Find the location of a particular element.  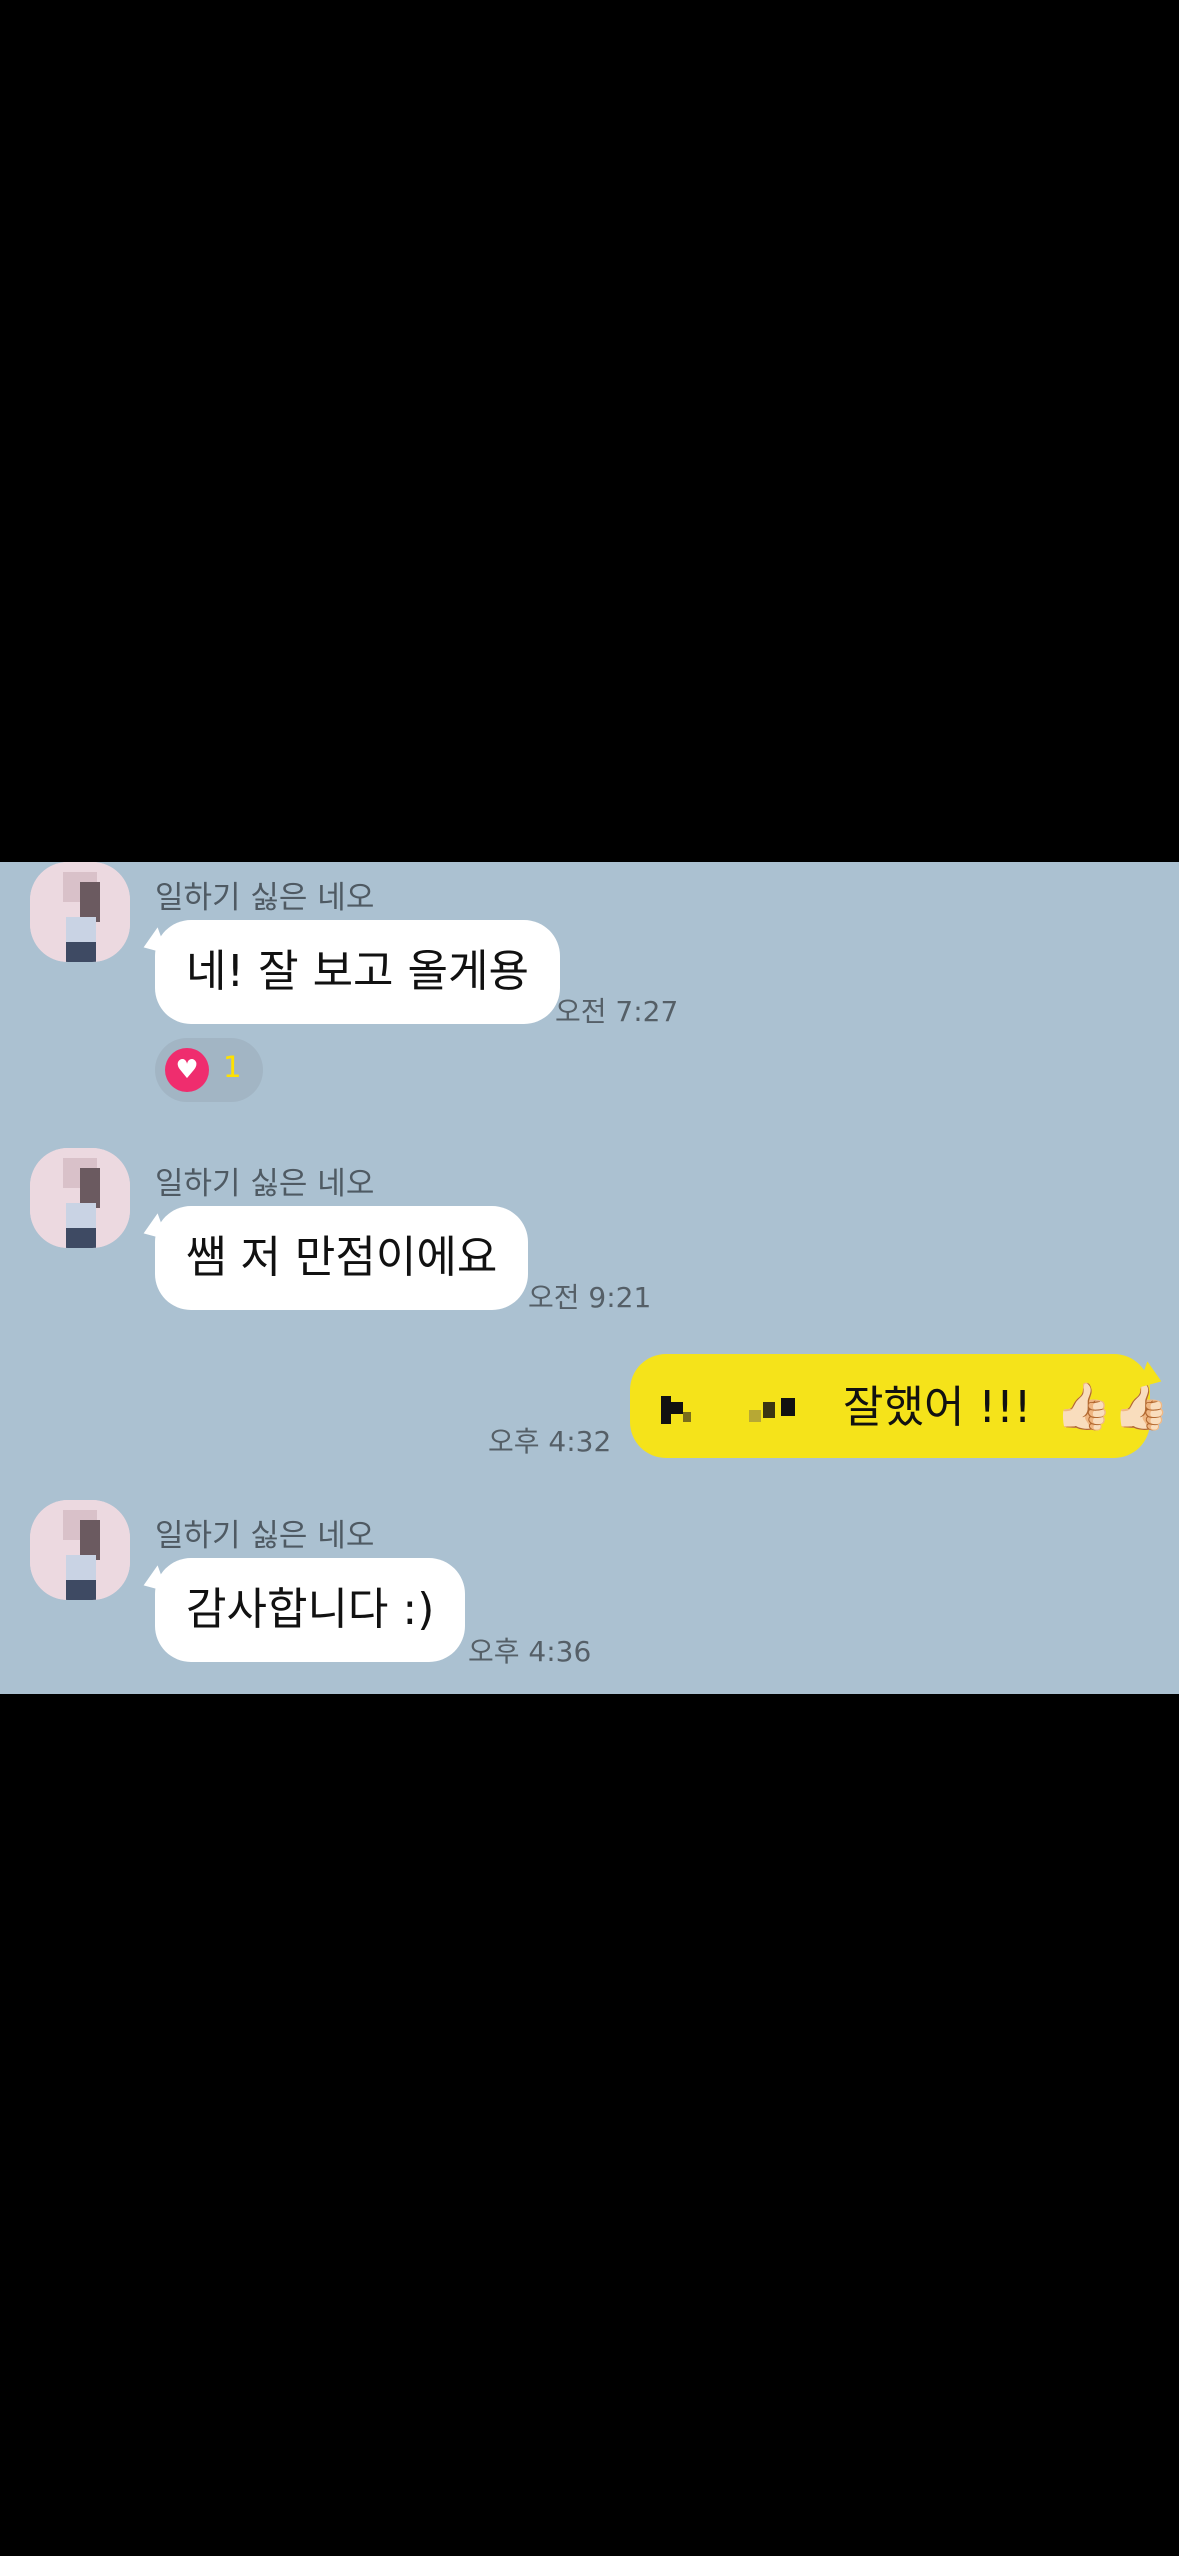

message-group: 일하기 싫은 네오 쌤 저 만점이에요 오전 9:21 is located at coordinates (589, 1233).